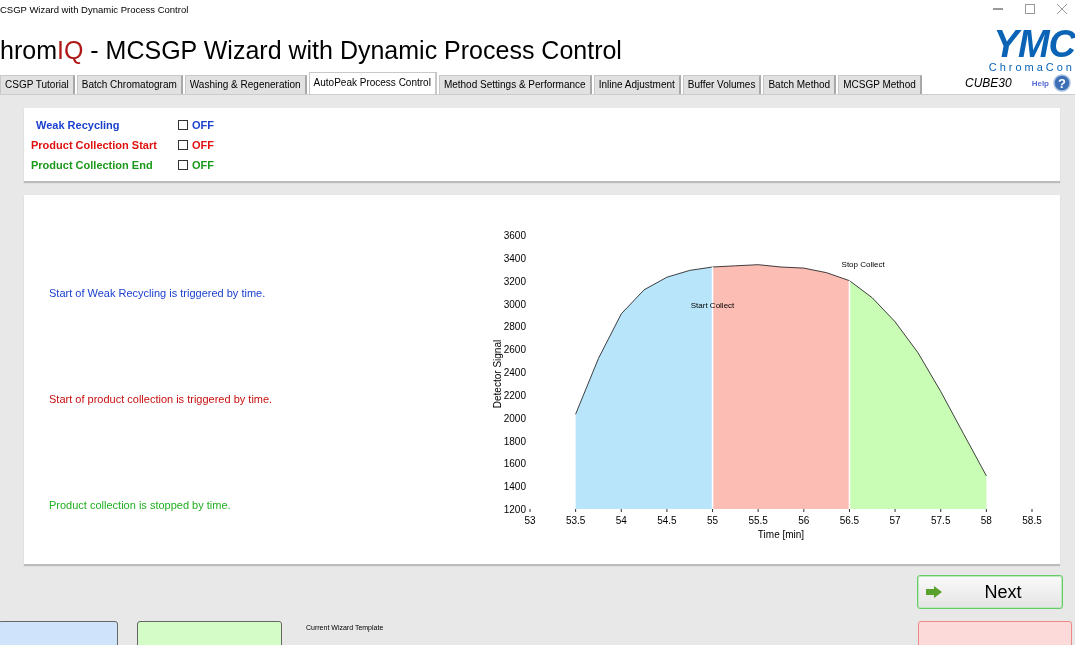 This screenshot has height=645, width=1075. What do you see at coordinates (94, 145) in the screenshot?
I see `switch-label: Product Collection Start` at bounding box center [94, 145].